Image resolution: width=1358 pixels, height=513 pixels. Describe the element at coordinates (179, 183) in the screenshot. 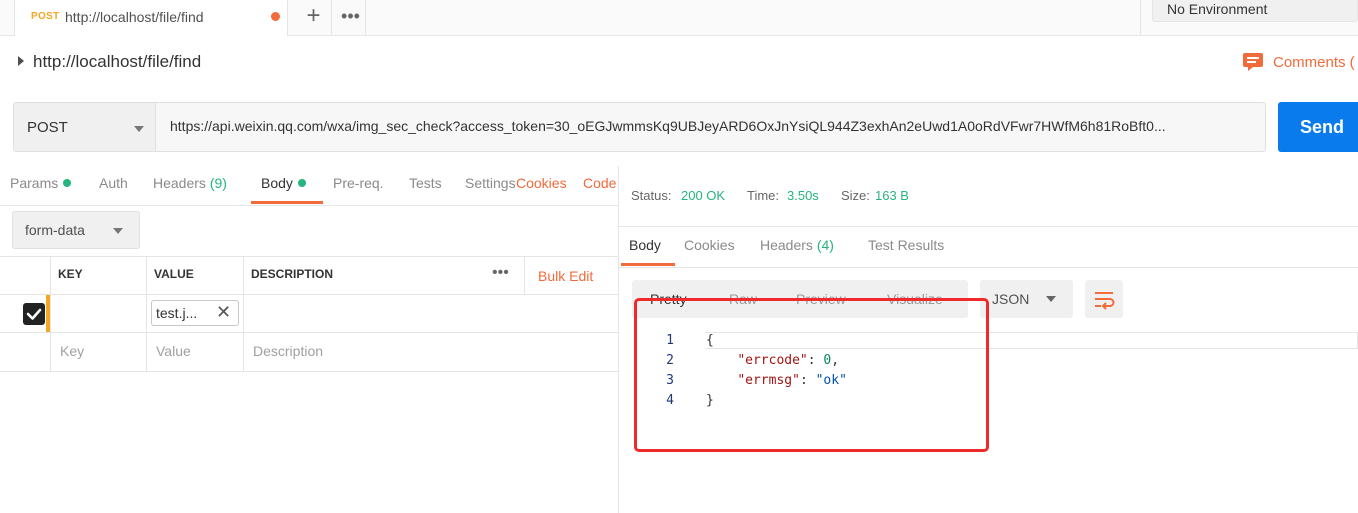

I see `tab-headers-label: Headers` at that location.